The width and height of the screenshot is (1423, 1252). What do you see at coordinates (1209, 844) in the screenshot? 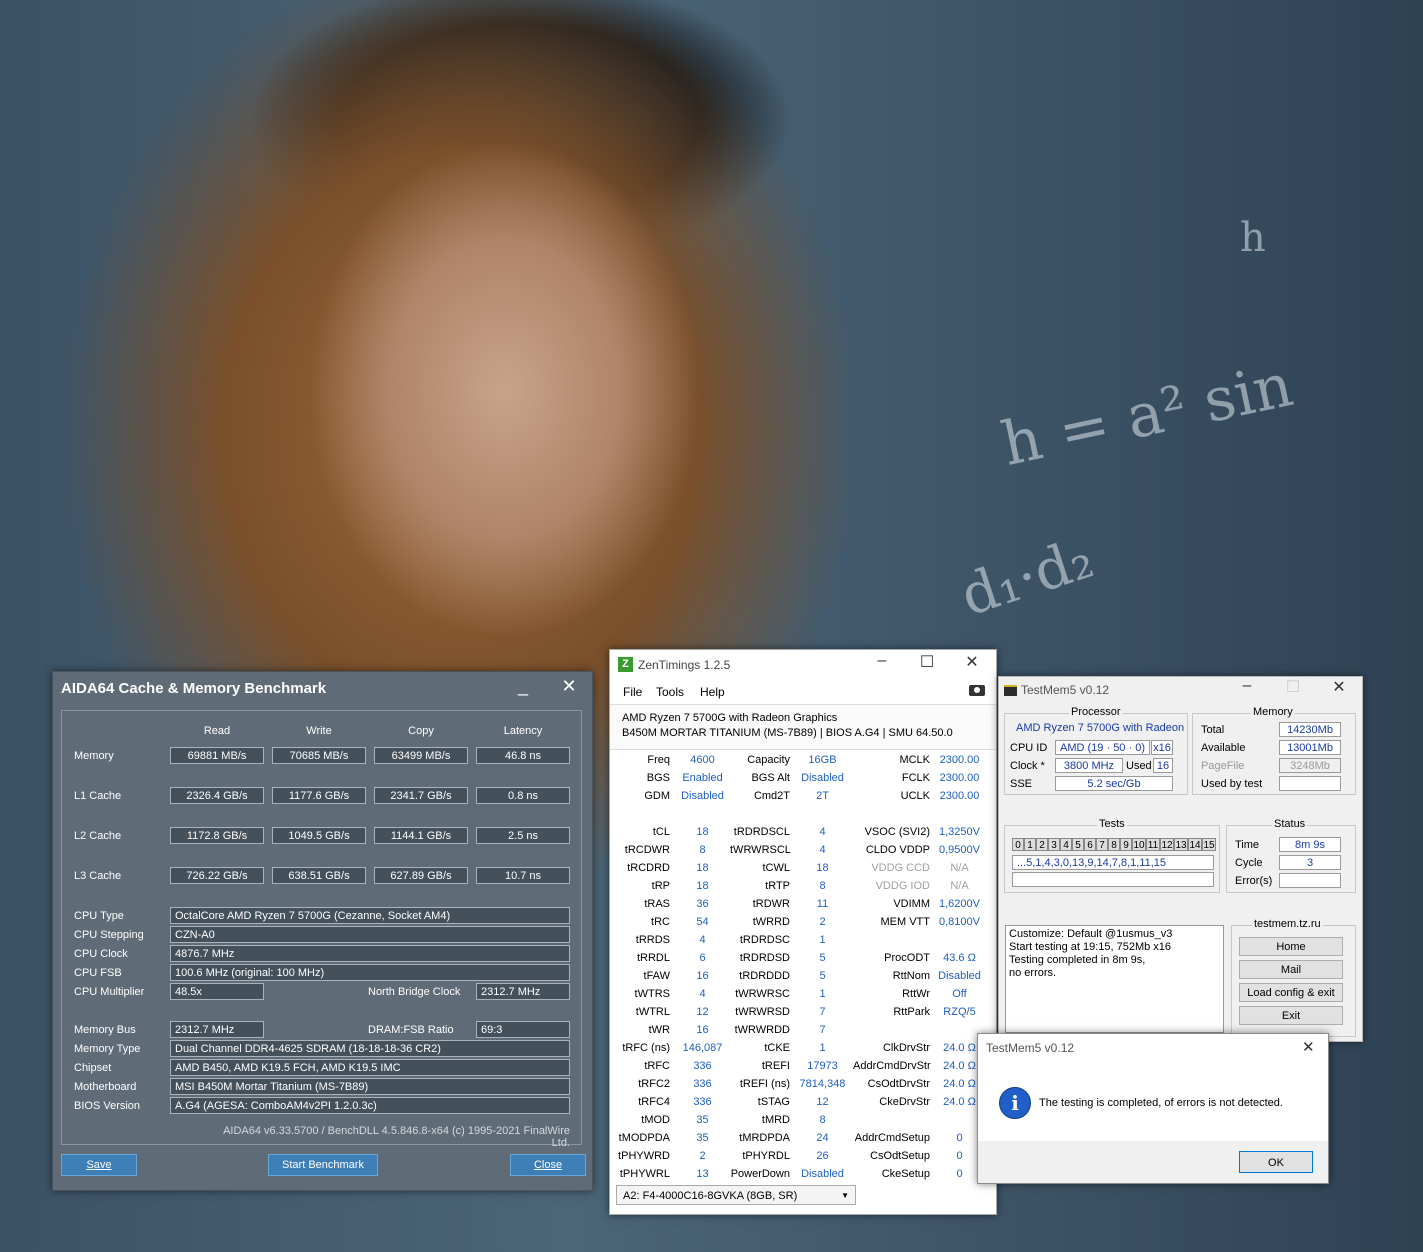
I see `test-cell: 15` at bounding box center [1209, 844].